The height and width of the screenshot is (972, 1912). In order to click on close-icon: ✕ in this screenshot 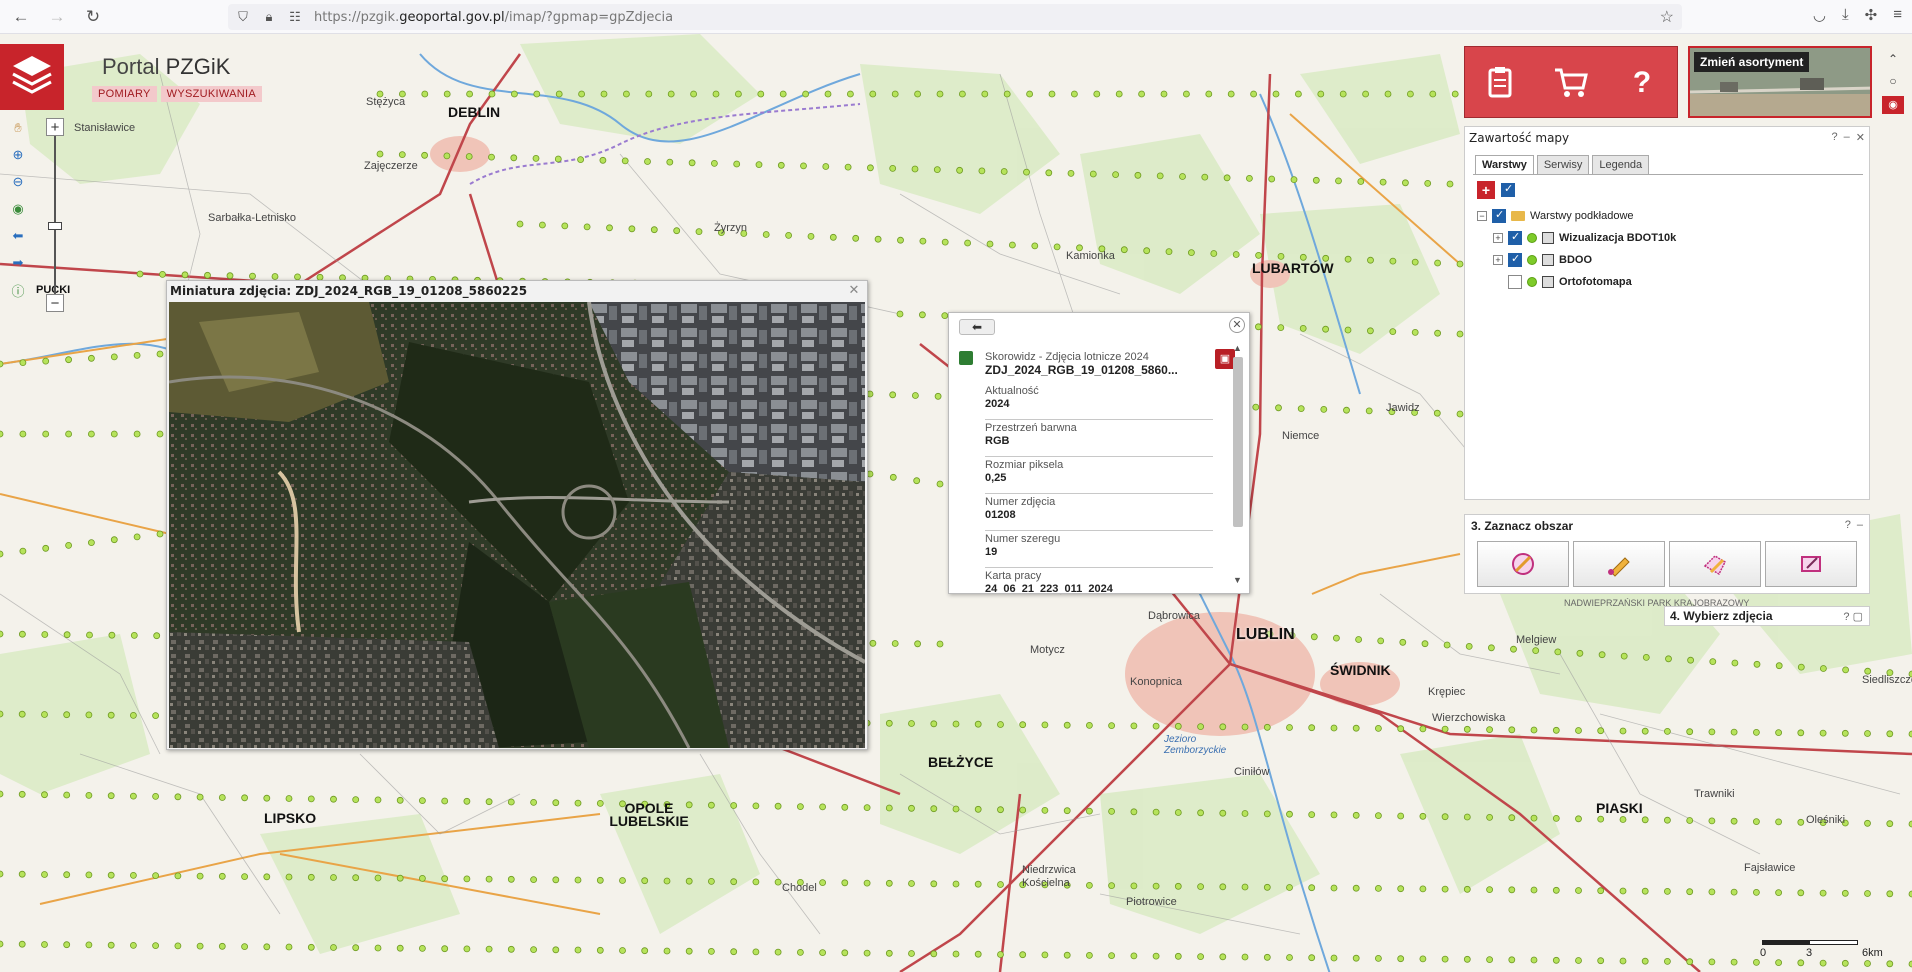, I will do `click(1860, 137)`.